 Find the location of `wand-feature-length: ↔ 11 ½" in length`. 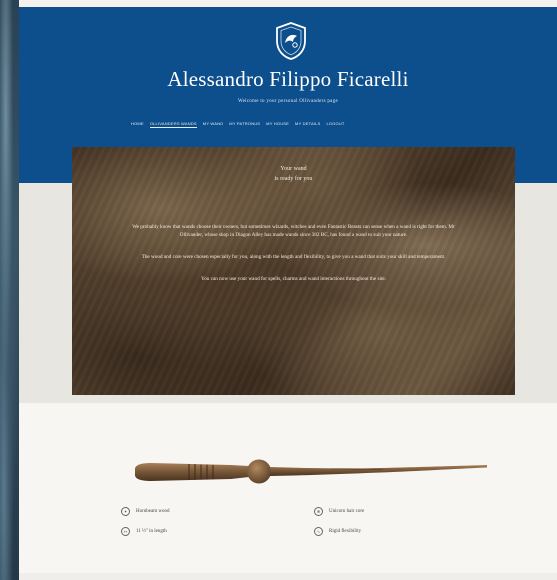

wand-feature-length: ↔ 11 ½" in length is located at coordinates (144, 531).